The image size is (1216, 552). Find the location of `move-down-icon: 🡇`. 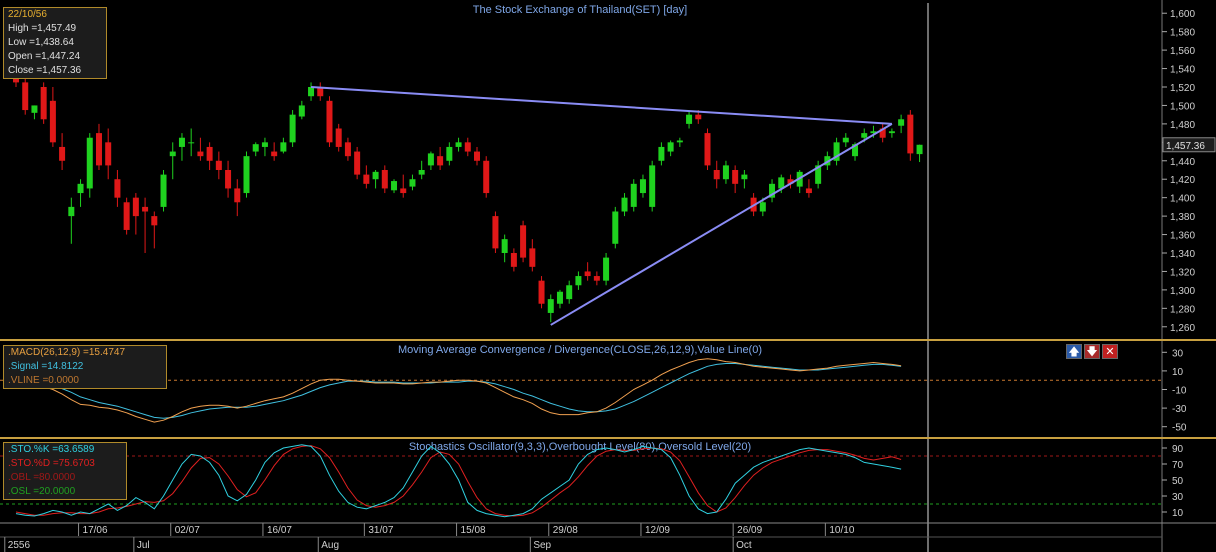

move-down-icon: 🡇 is located at coordinates (1092, 351).